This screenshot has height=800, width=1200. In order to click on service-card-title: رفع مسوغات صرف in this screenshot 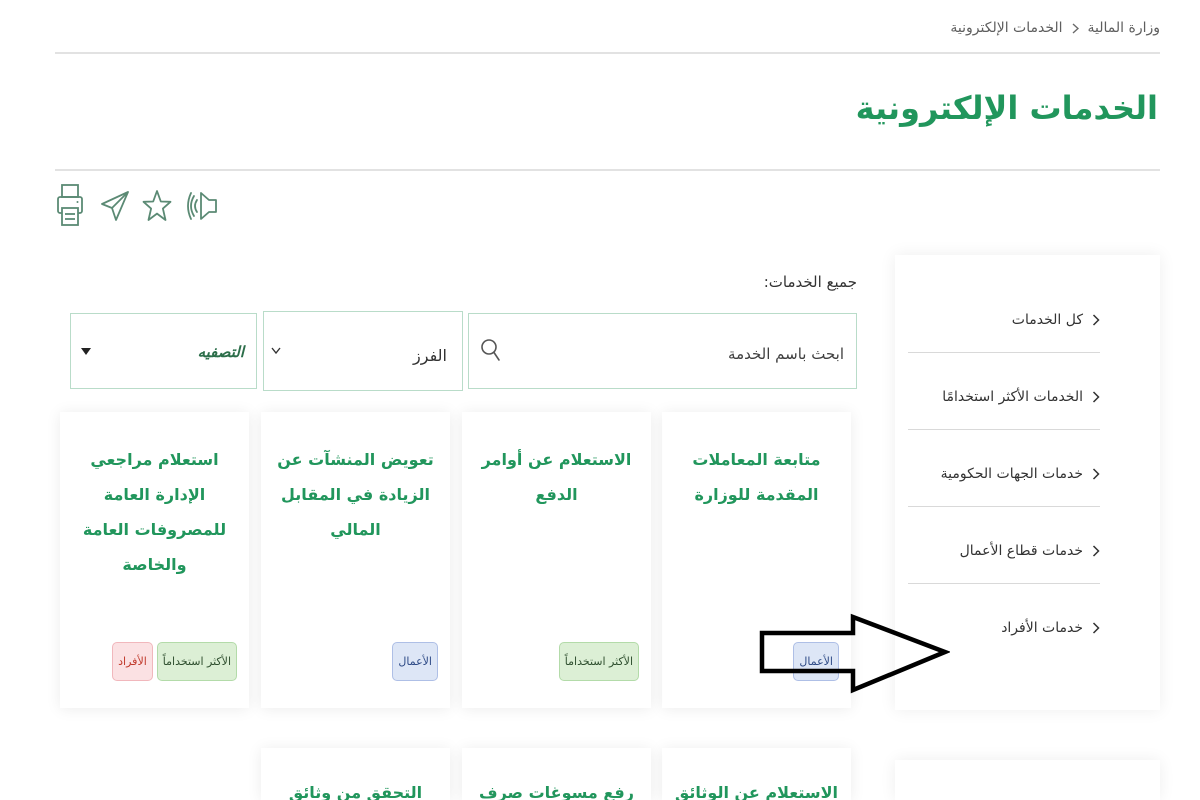, I will do `click(556, 791)`.